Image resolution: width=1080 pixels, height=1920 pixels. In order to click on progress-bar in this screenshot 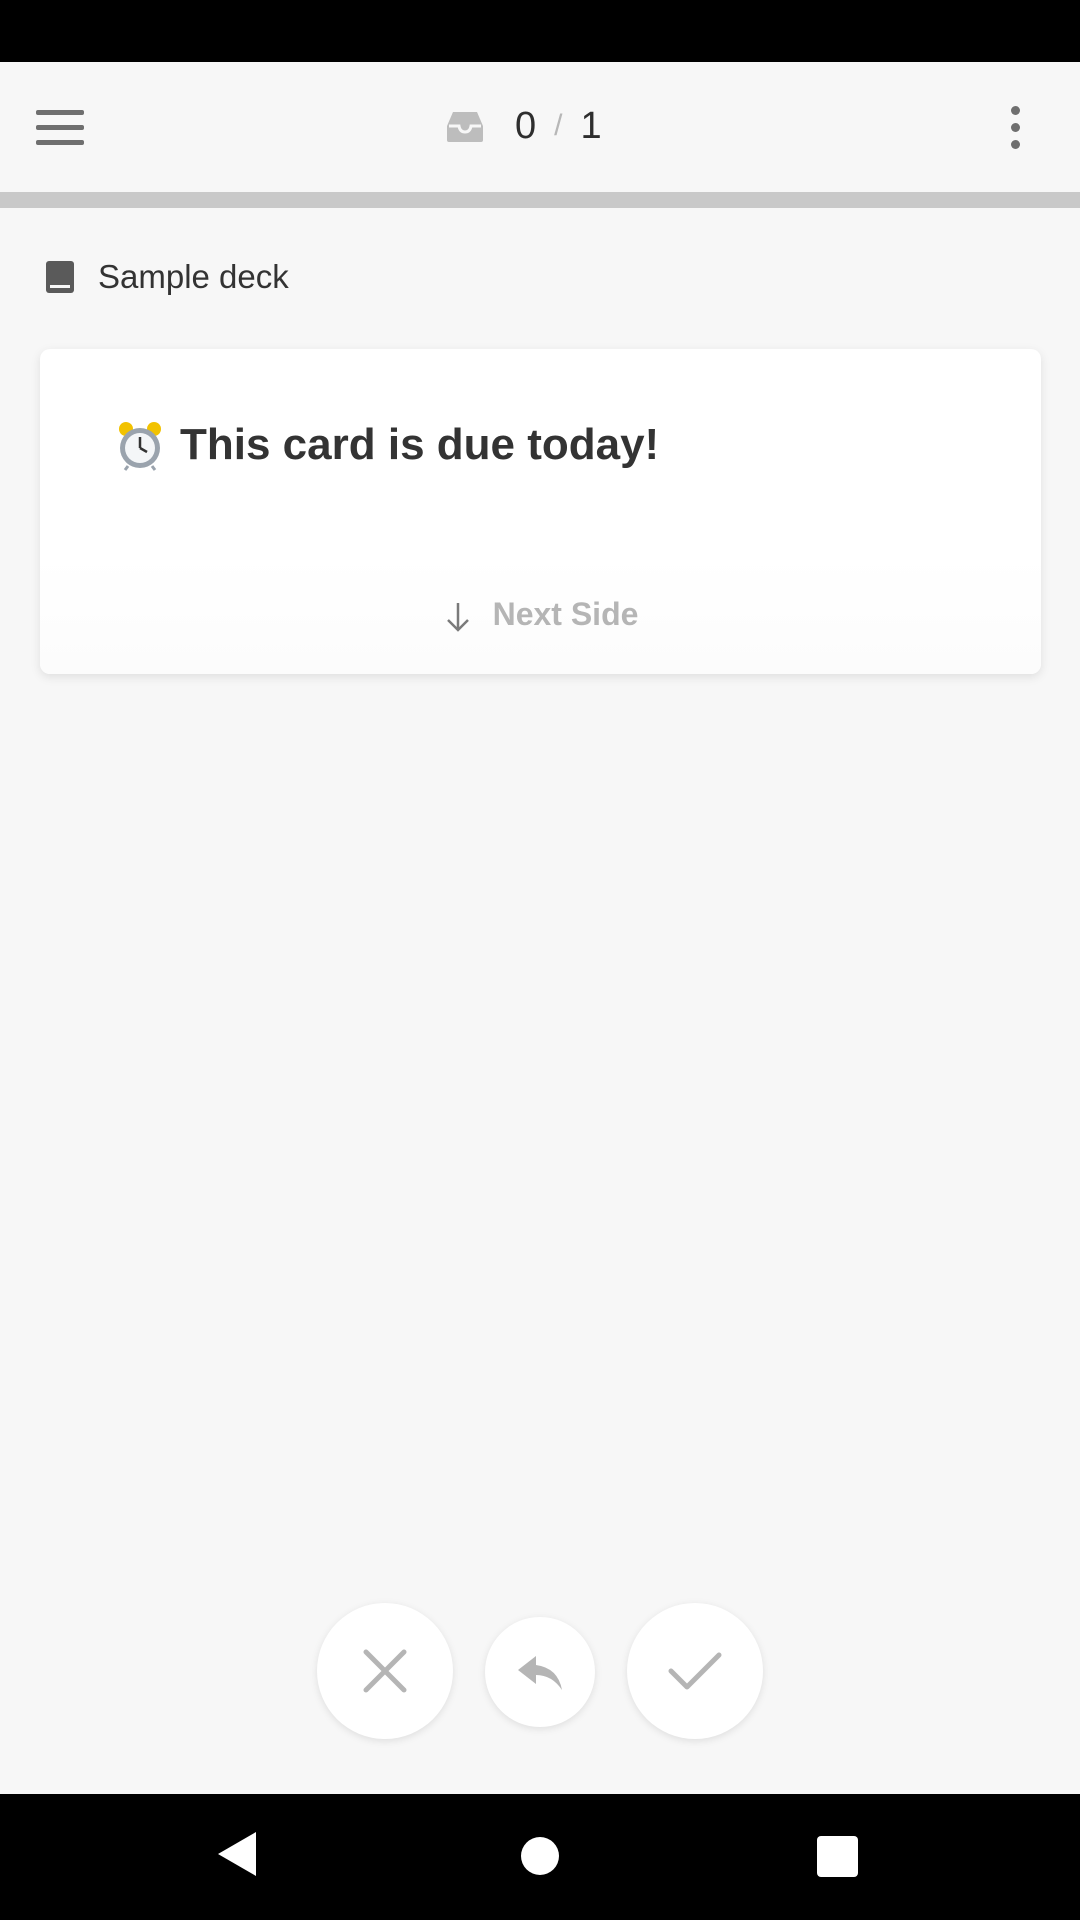, I will do `click(540, 200)`.